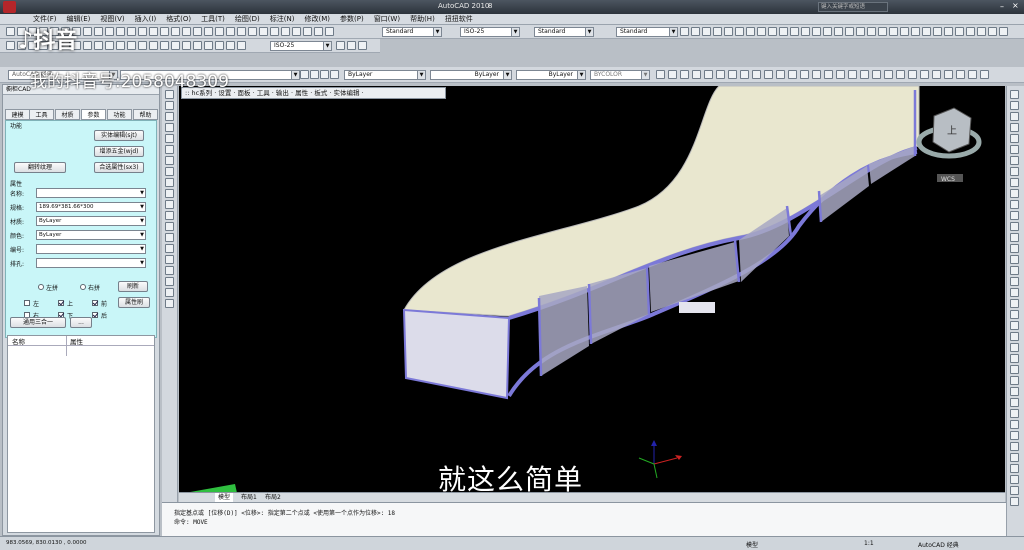 This screenshot has width=1024, height=550. I want to click on refresh-button: 刷新, so click(133, 286).